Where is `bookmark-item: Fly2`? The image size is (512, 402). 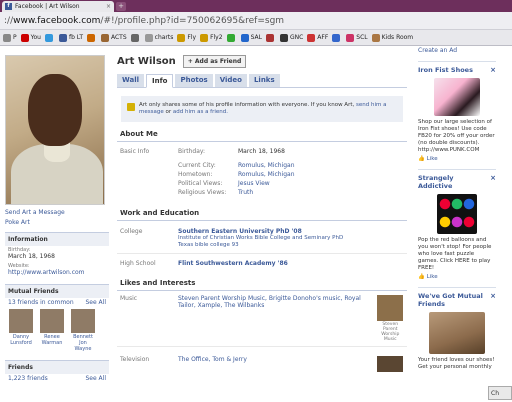
bookmark-item: Fly2 is located at coordinates (211, 37).